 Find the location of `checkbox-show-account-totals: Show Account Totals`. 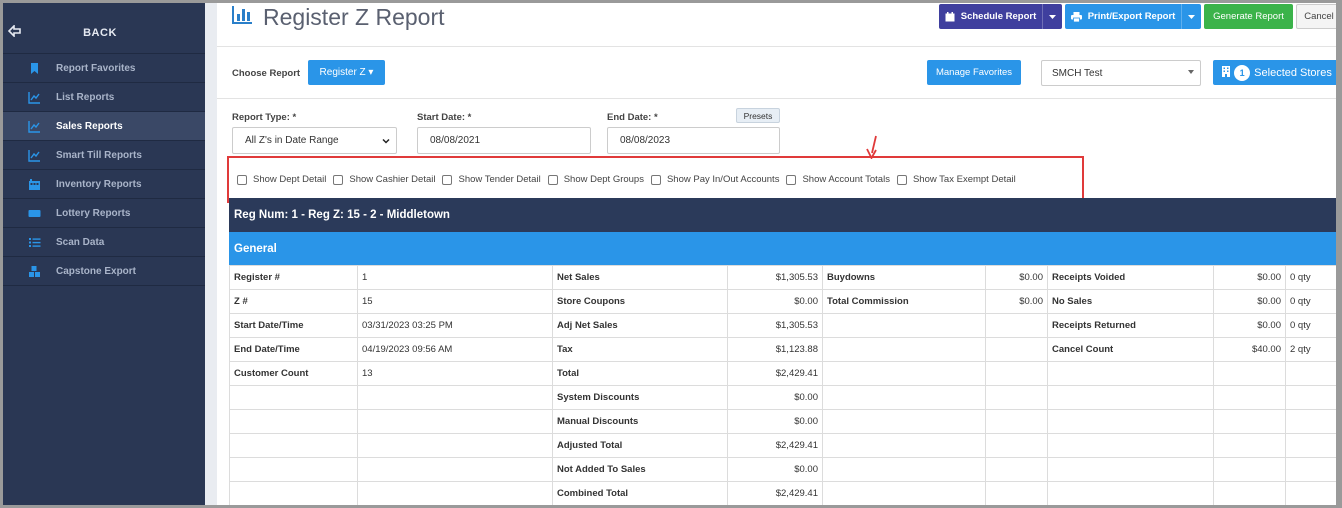

checkbox-show-account-totals: Show Account Totals is located at coordinates (838, 179).